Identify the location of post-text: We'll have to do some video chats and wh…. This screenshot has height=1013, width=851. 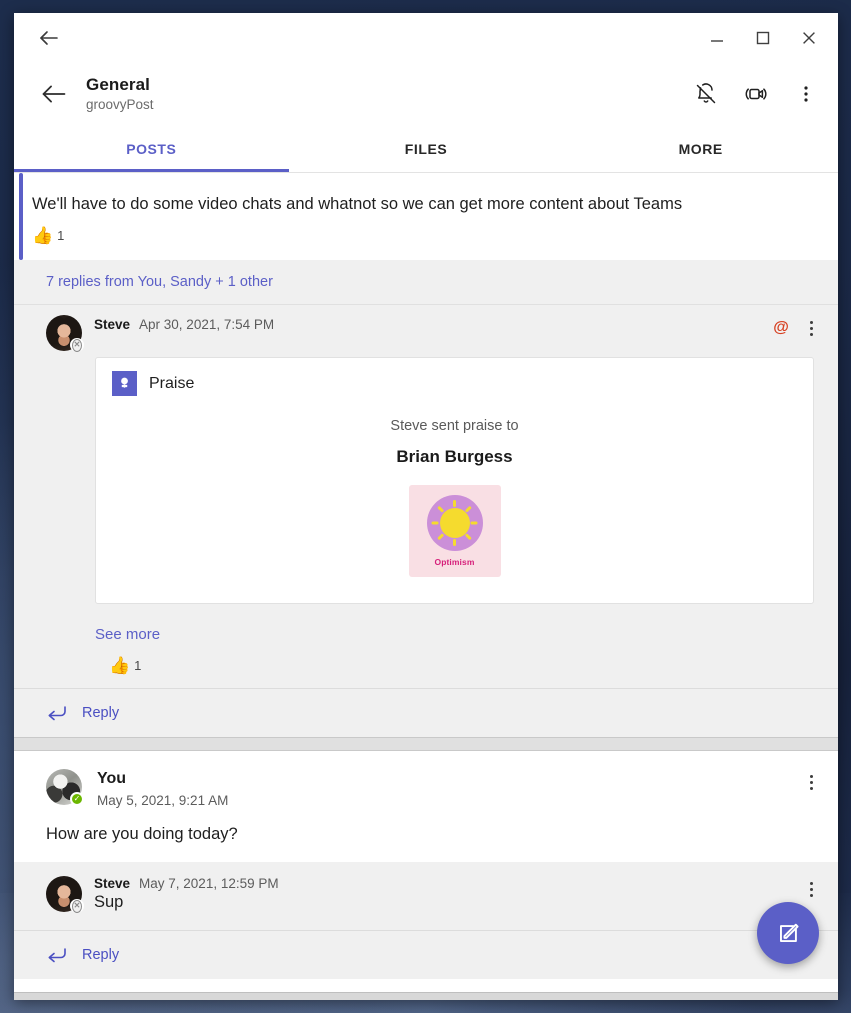
(357, 204).